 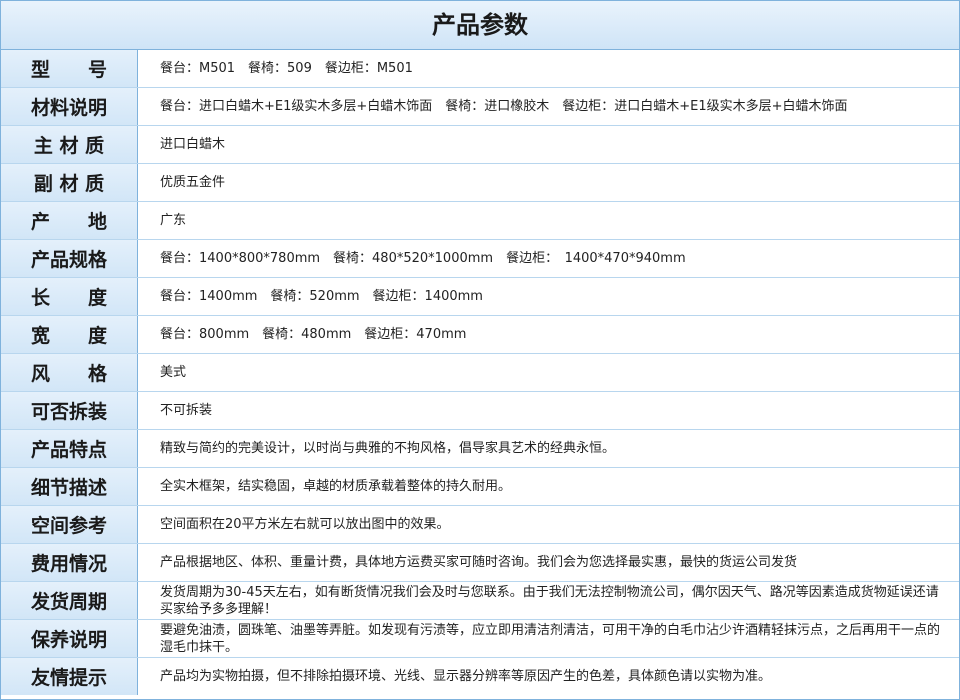 I want to click on row-label: 产品特点, so click(x=69, y=448).